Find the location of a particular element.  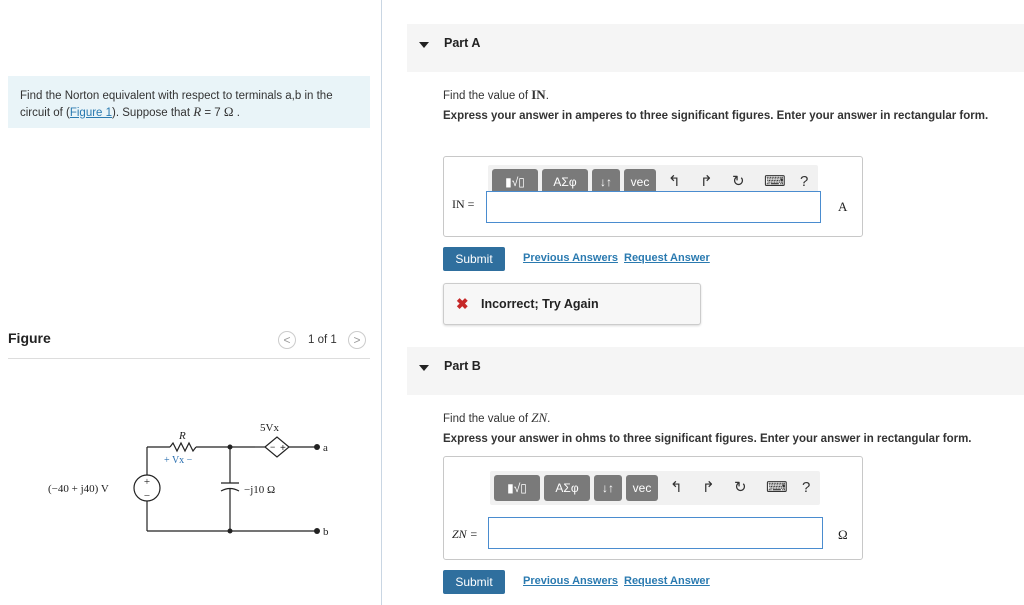

problem-unit: Ω is located at coordinates (228, 111).